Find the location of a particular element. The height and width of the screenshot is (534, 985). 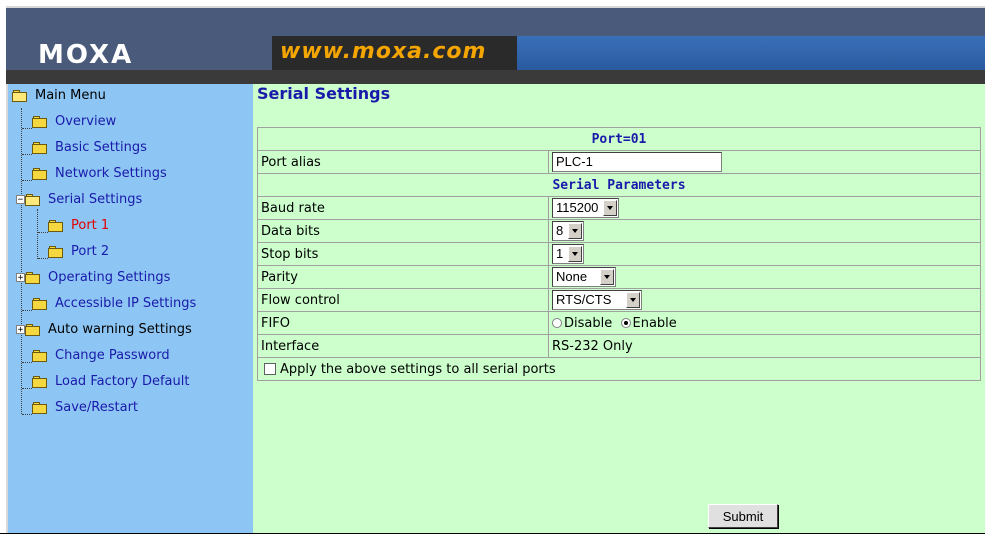

baud-rate-cell: 115200 is located at coordinates (764, 208).